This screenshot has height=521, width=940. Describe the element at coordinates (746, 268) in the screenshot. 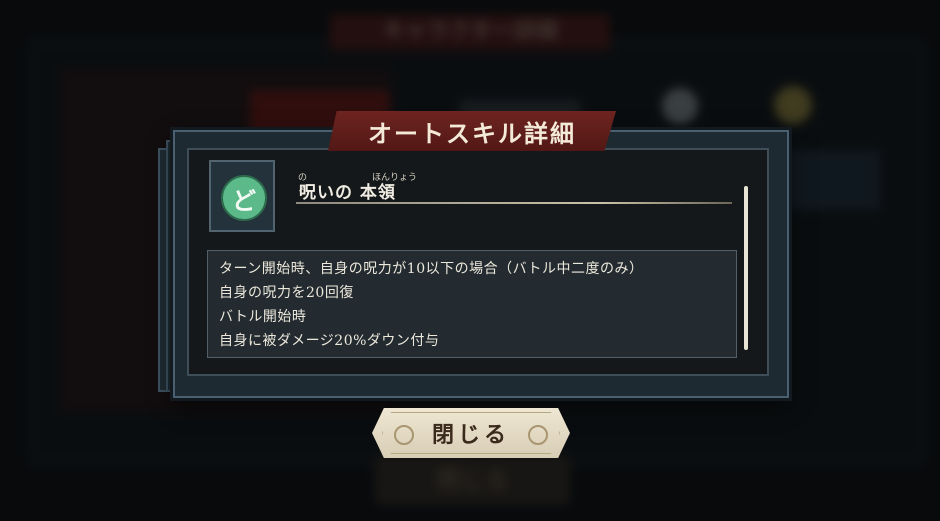

I see `dialog-scrollbar` at that location.